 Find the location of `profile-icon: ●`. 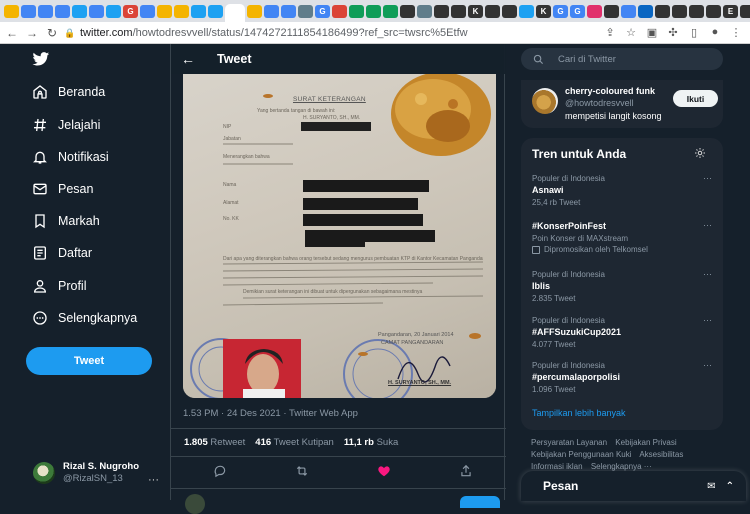

profile-icon: ● is located at coordinates (715, 32).